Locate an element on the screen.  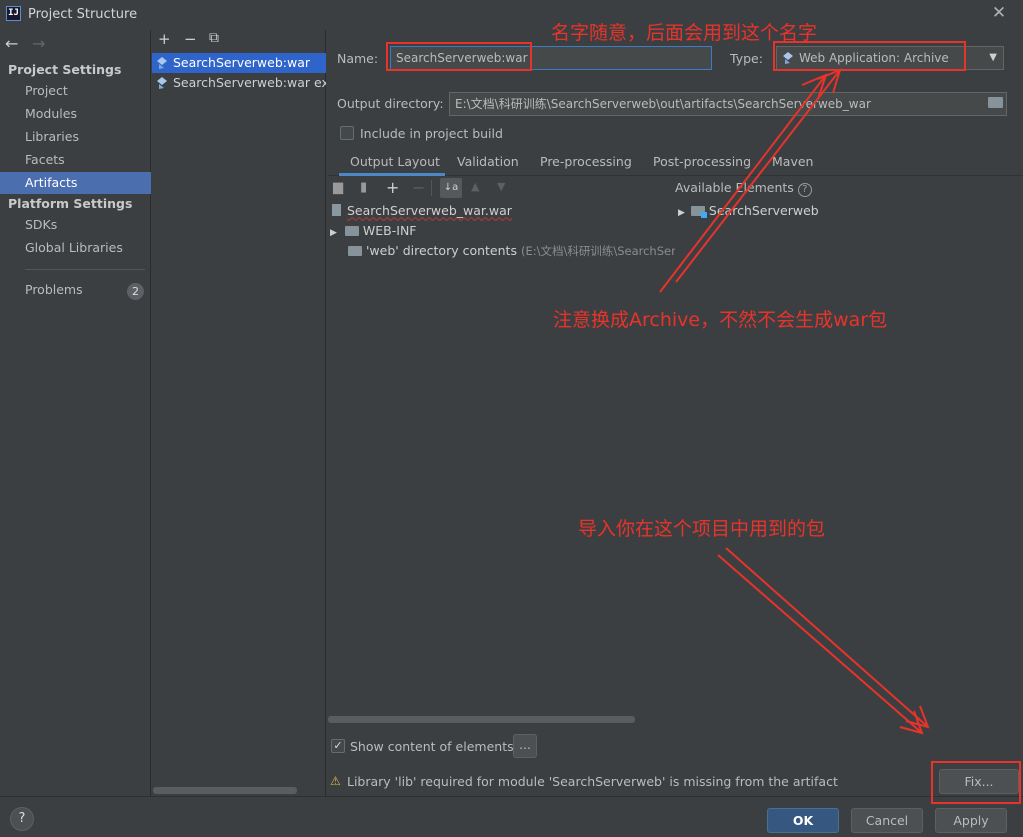
show-content-label: Show content of elements is located at coordinates (432, 746).